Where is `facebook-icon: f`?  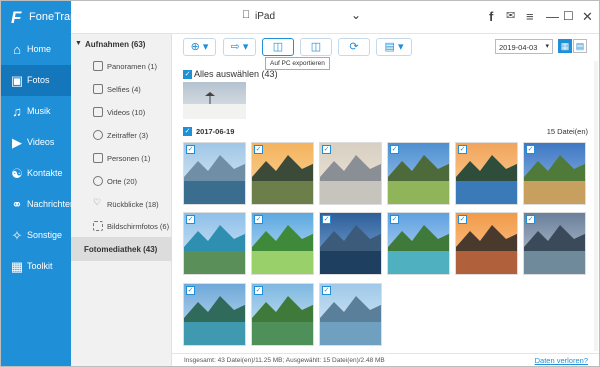 facebook-icon: f is located at coordinates (491, 16).